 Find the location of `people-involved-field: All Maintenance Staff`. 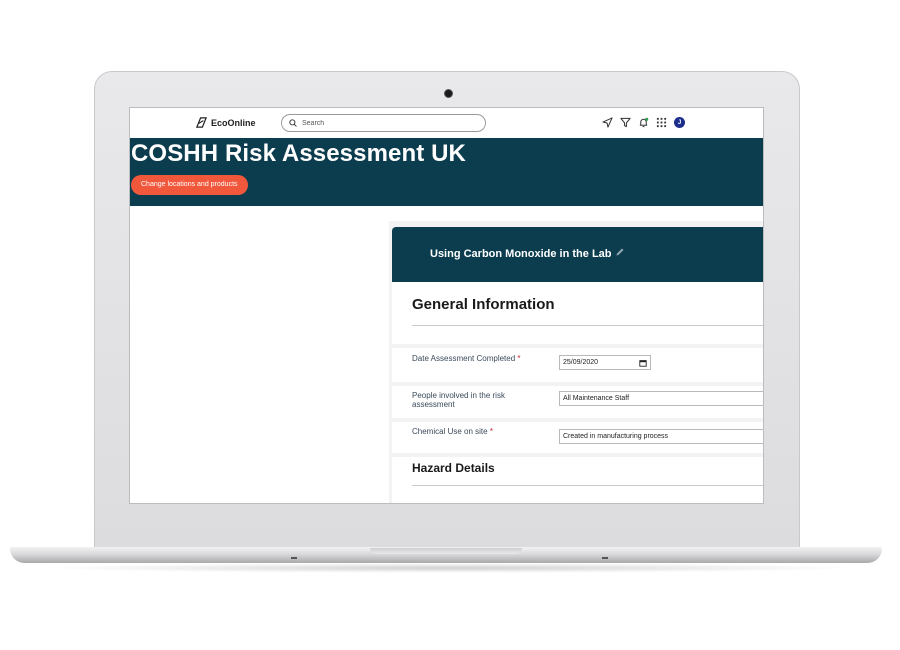

people-involved-field: All Maintenance Staff is located at coordinates (661, 398).